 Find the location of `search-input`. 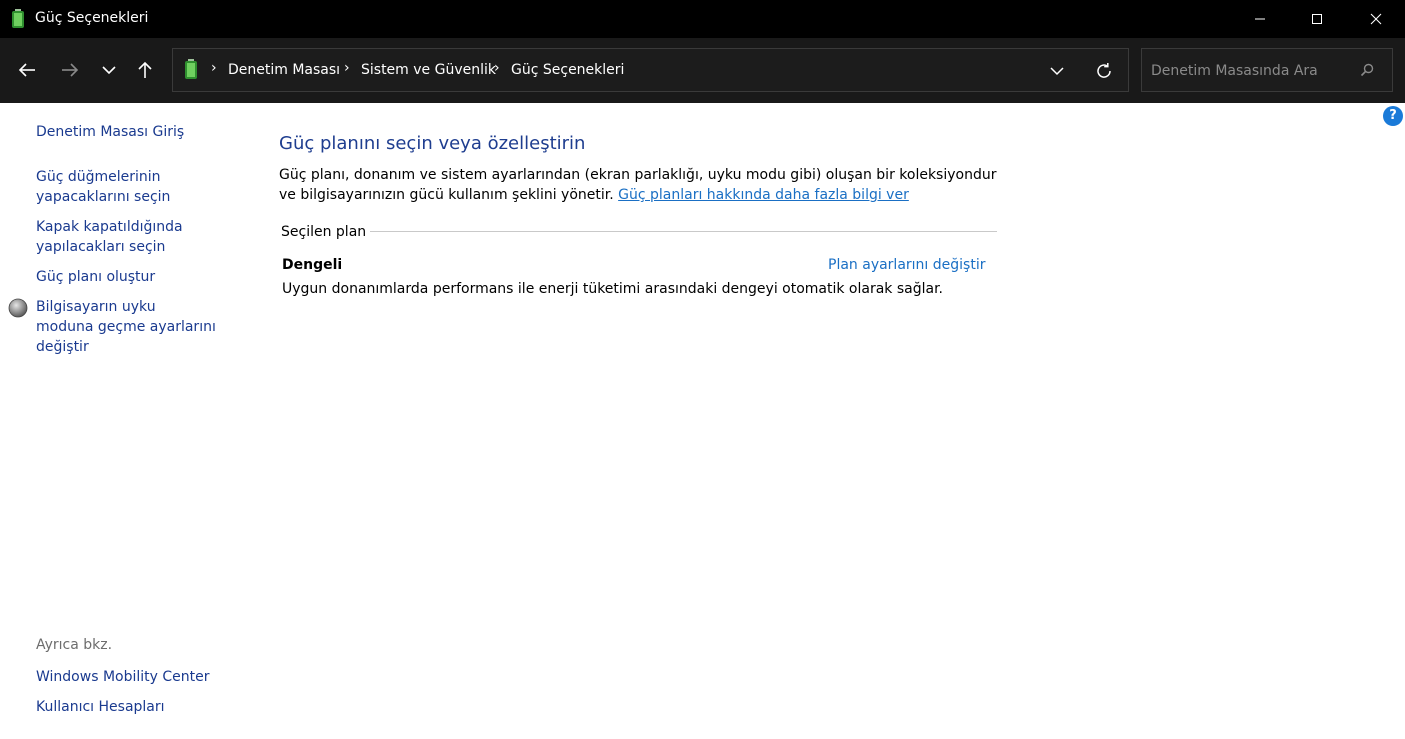

search-input is located at coordinates (1251, 71).